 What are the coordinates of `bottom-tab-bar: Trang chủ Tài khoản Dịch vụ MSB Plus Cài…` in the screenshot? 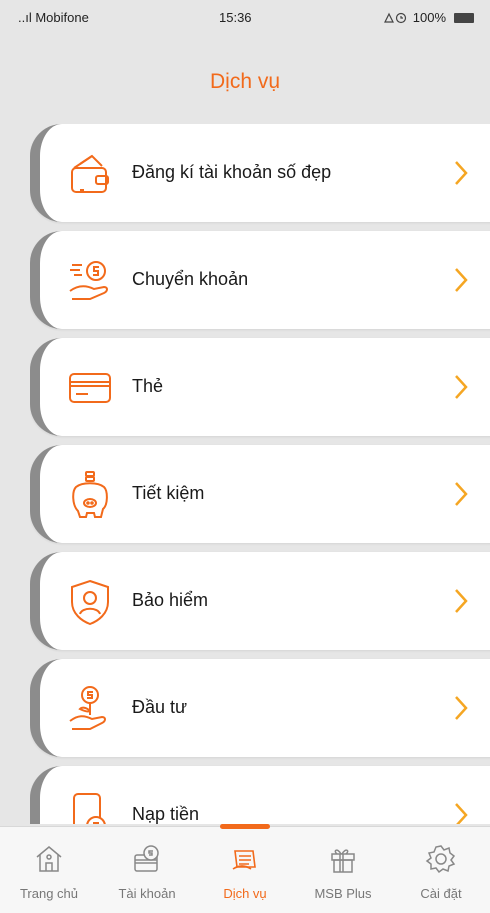 It's located at (245, 868).